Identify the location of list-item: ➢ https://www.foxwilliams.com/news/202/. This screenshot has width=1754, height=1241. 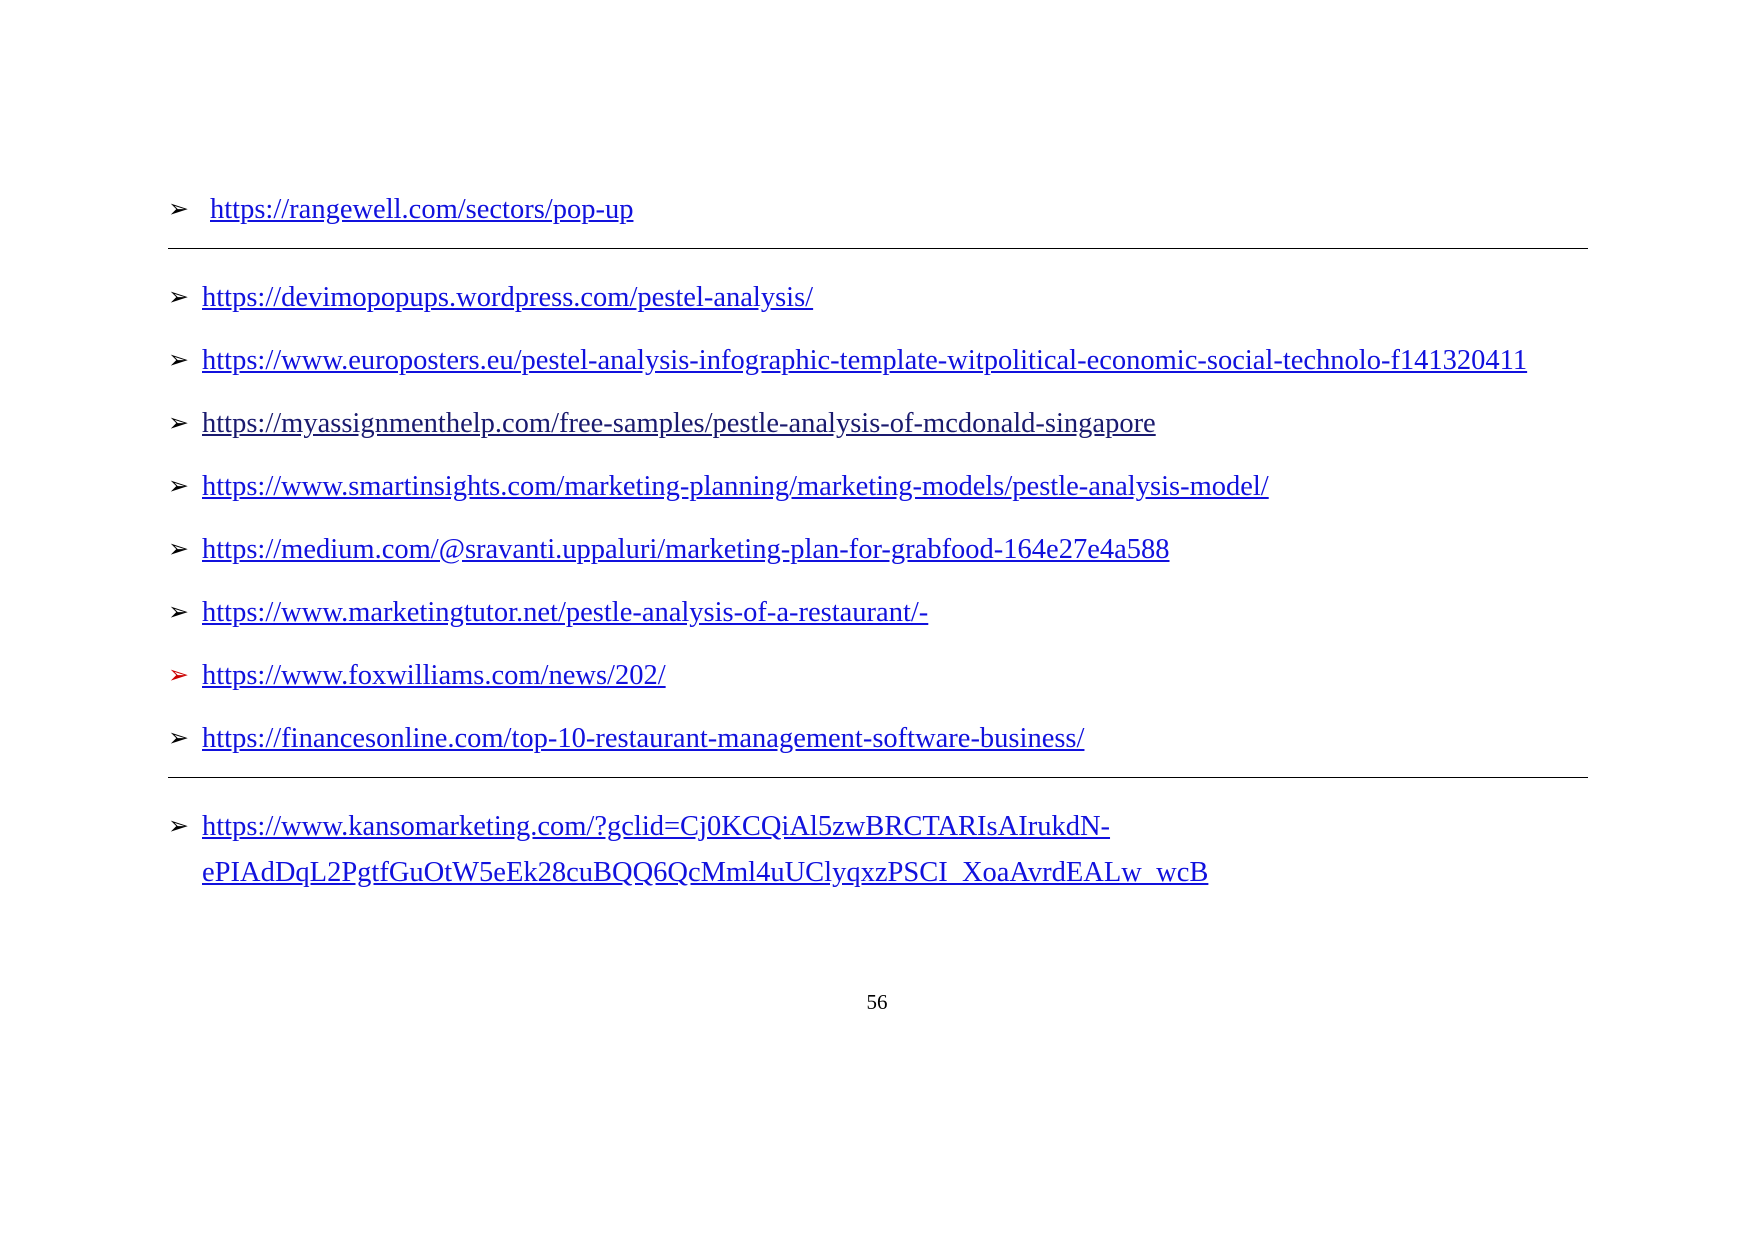
(878, 682).